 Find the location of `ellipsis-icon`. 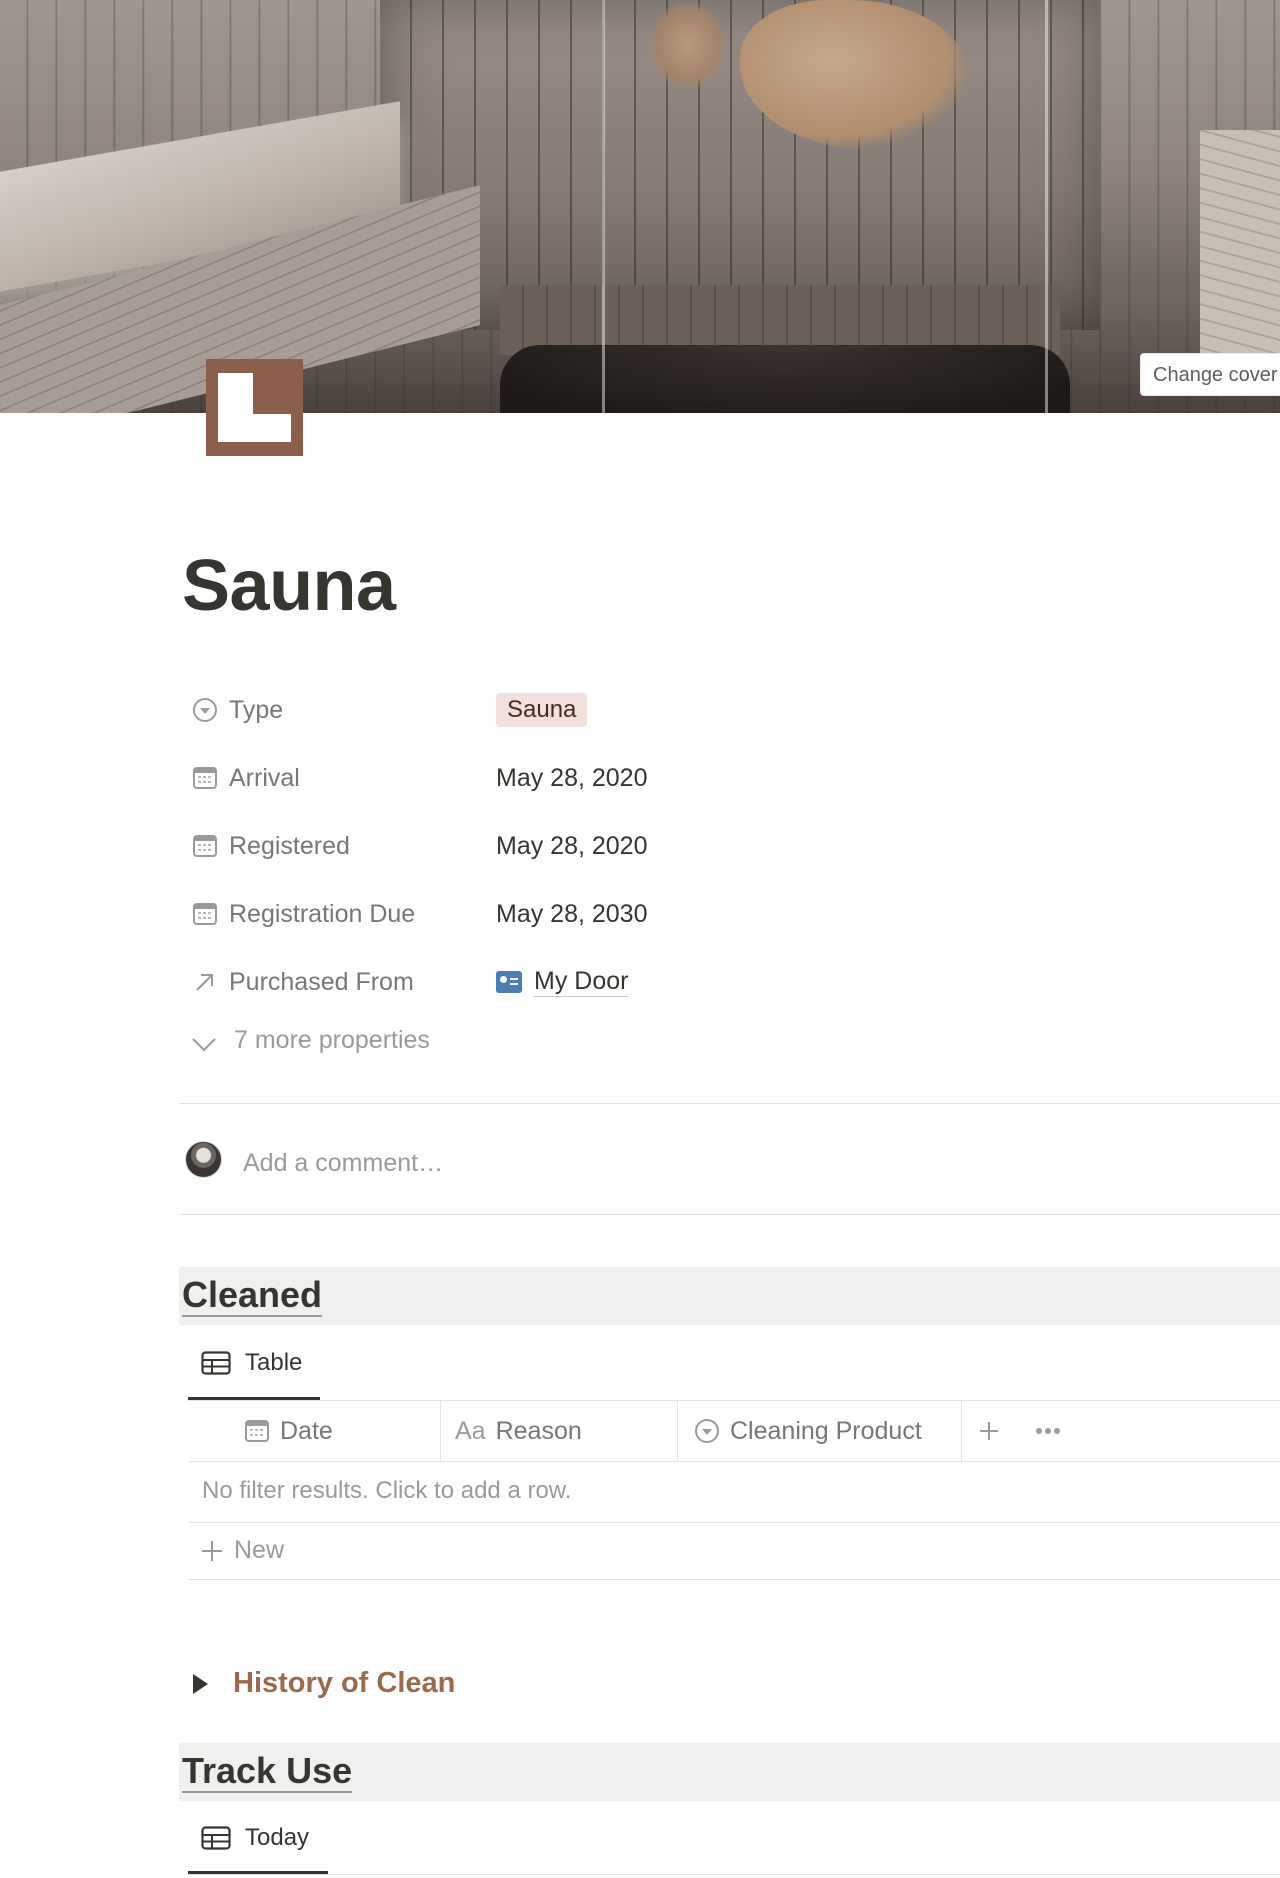

ellipsis-icon is located at coordinates (1048, 1431).